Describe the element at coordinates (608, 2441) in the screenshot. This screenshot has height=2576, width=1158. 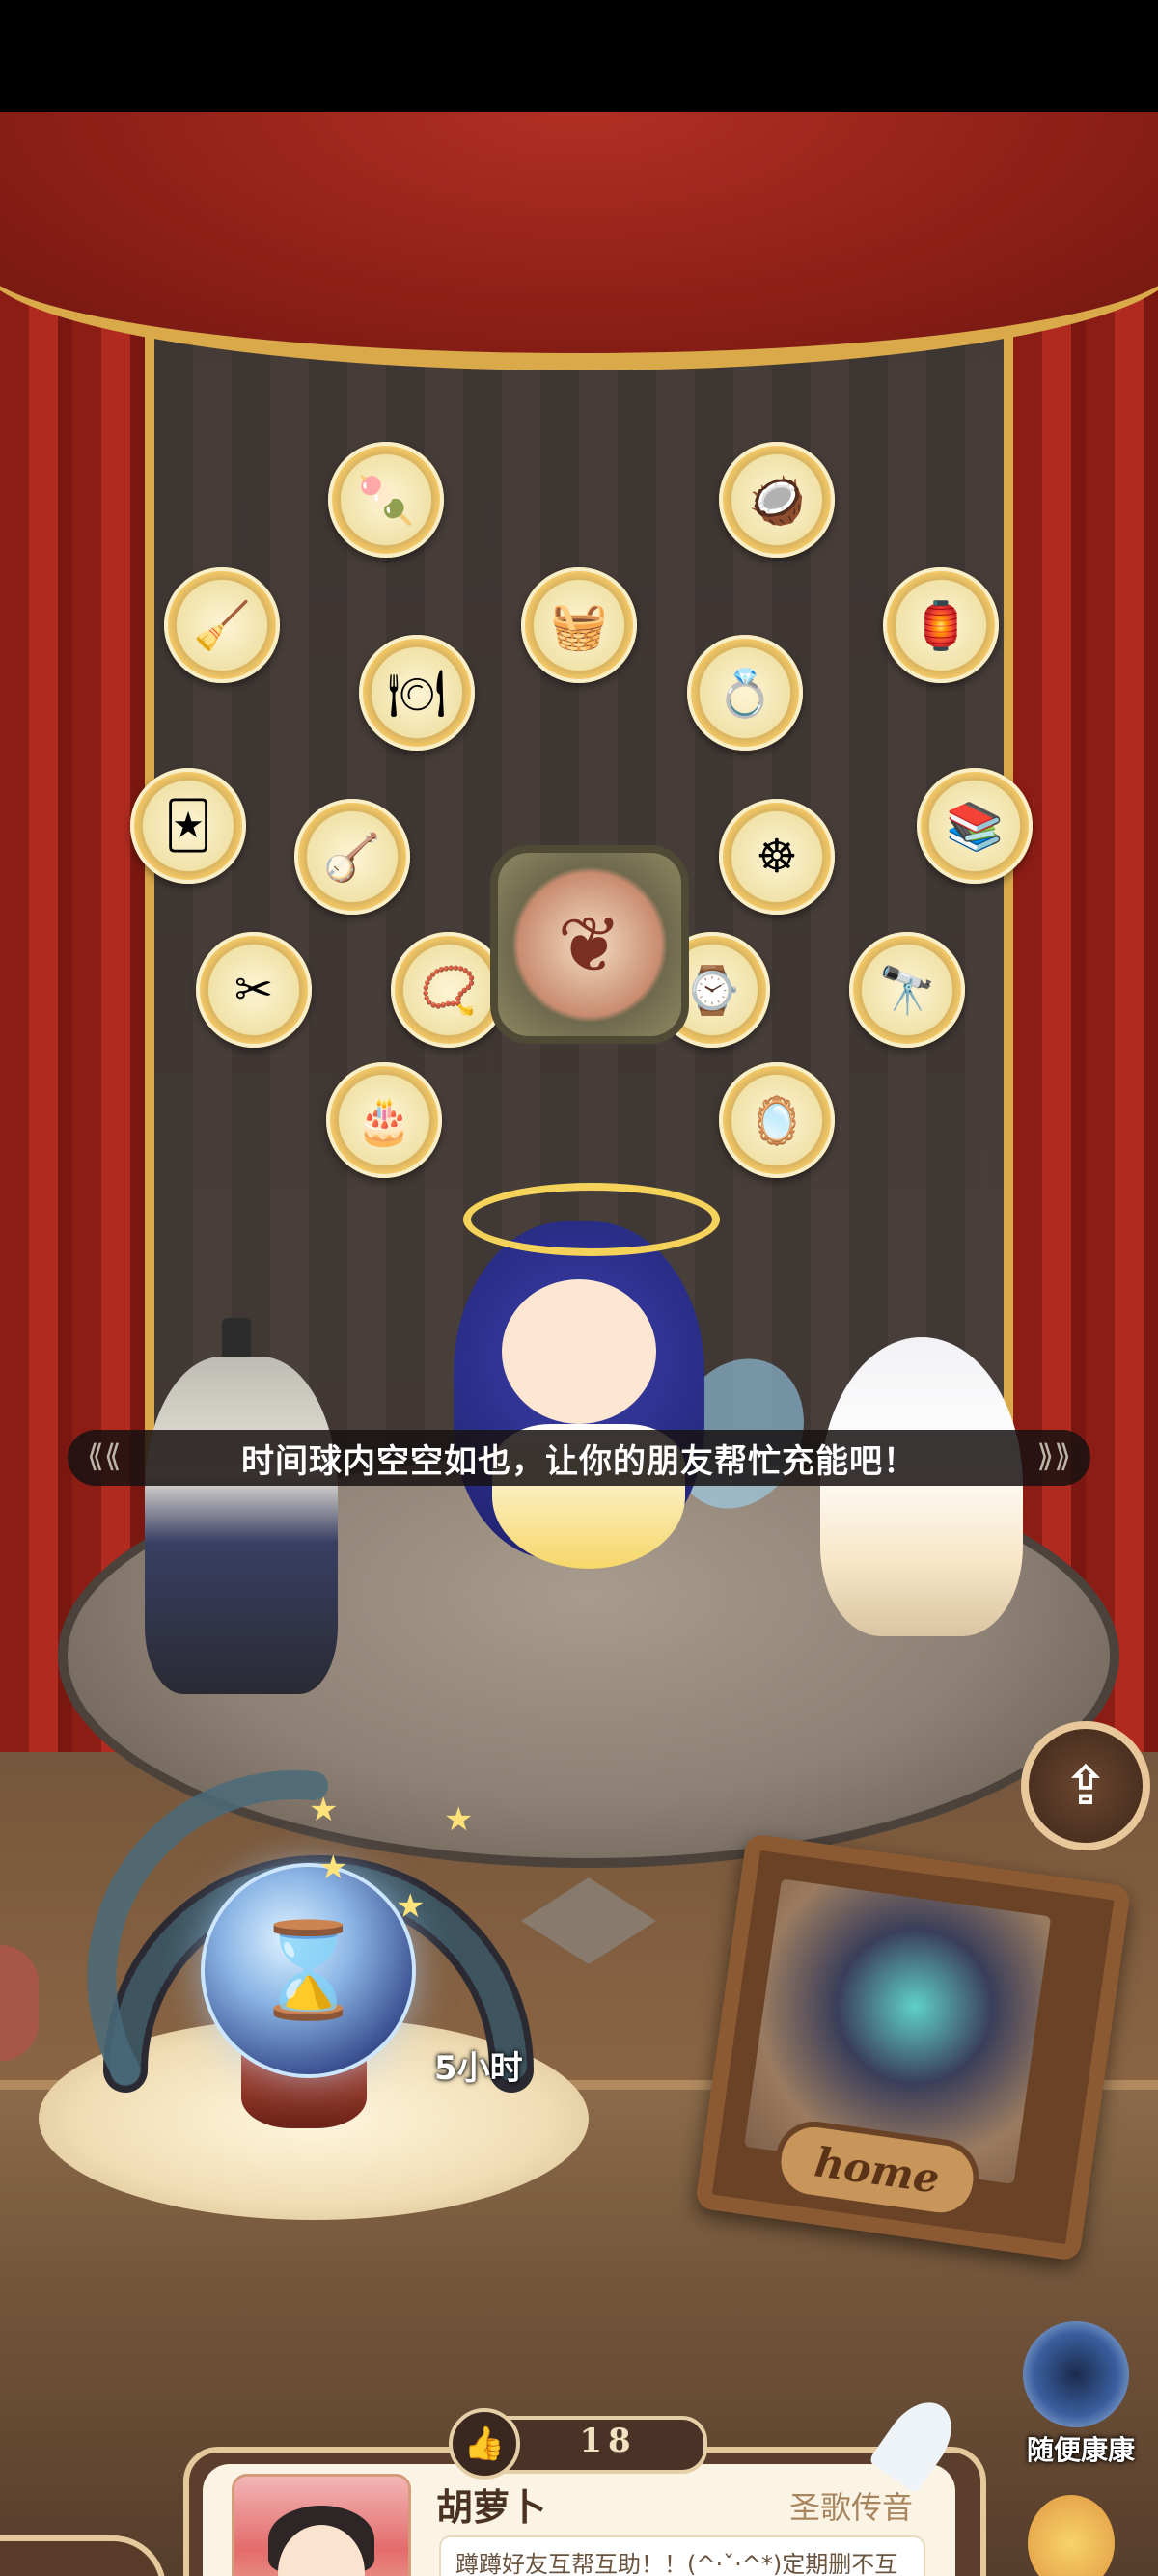
I see `like-count: 18` at that location.